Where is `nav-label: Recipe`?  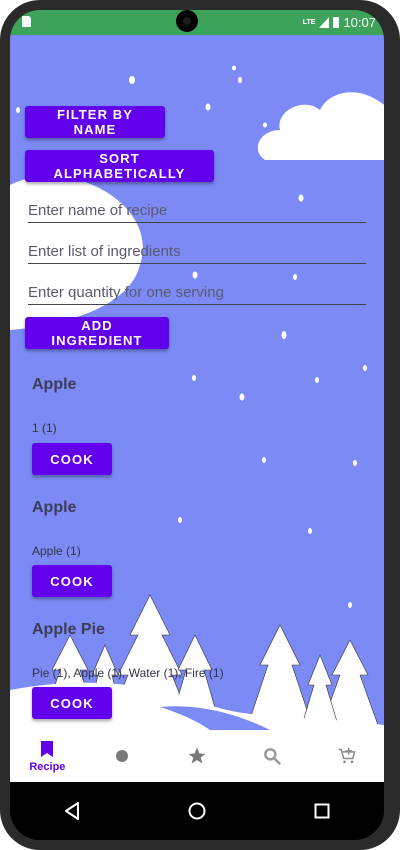 nav-label: Recipe is located at coordinates (47, 766).